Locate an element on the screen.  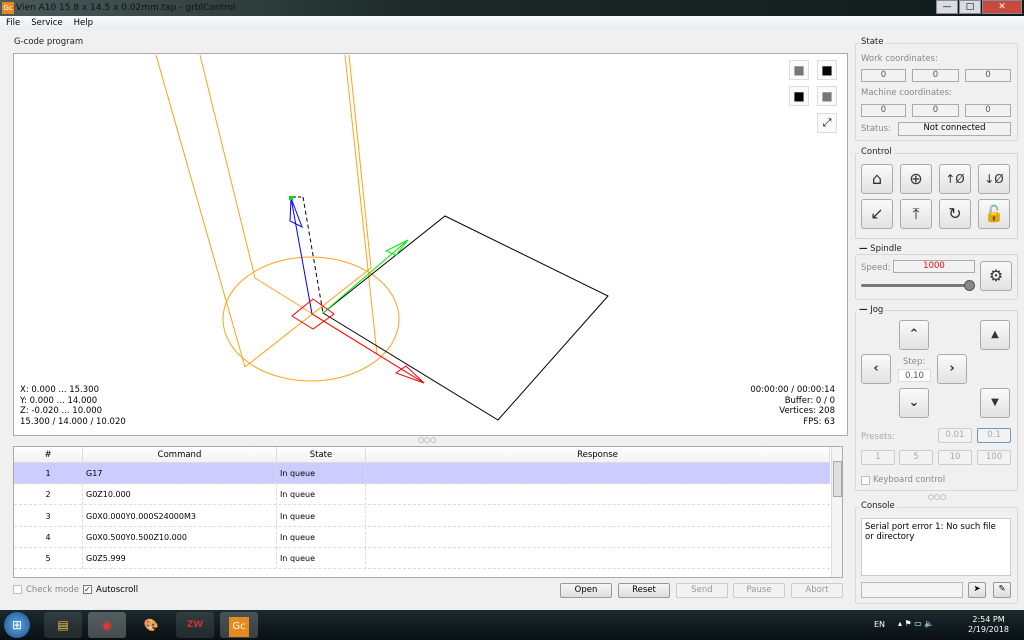
preset-5: 5 is located at coordinates (916, 457).